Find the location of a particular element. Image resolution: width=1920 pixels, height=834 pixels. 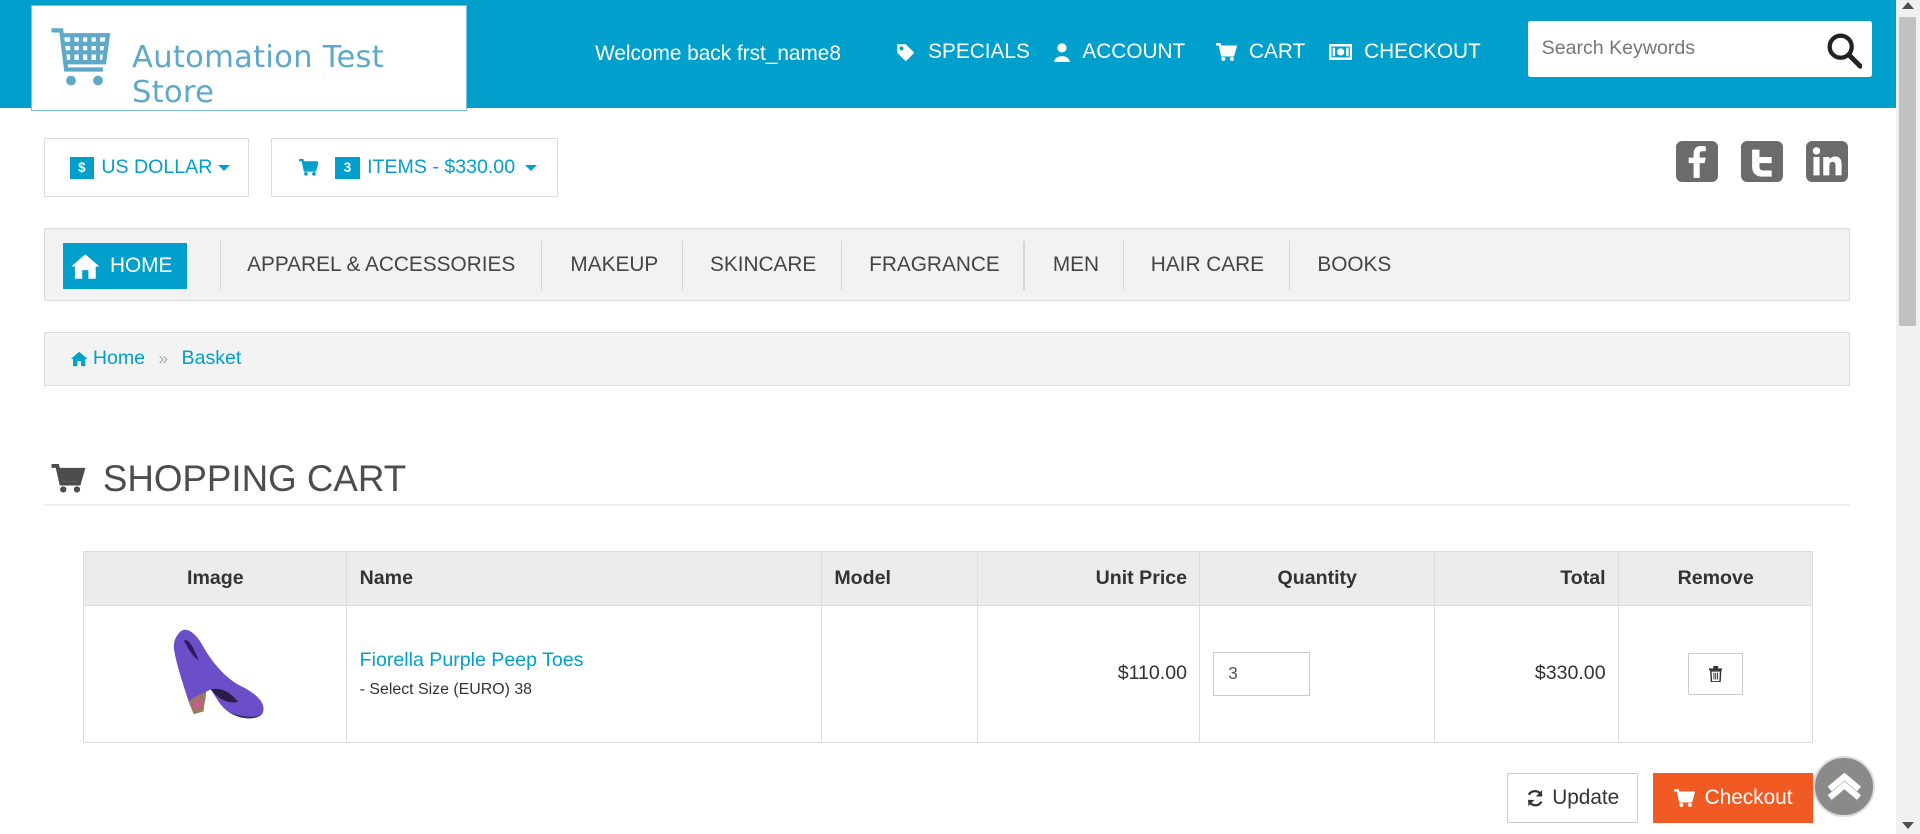

nav-checkout: CHECKOUT is located at coordinates (1404, 52).